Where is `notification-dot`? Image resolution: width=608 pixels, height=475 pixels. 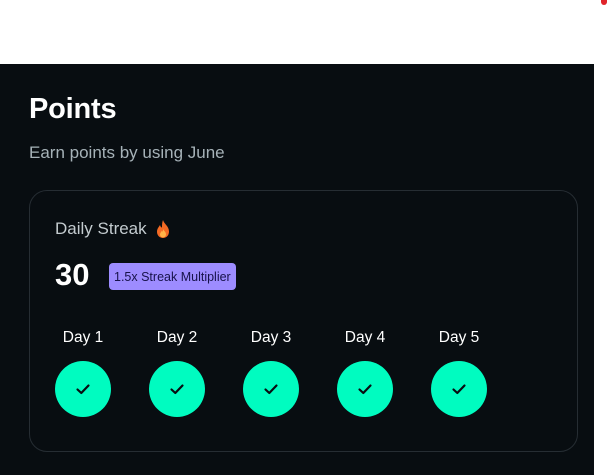
notification-dot is located at coordinates (604, 2).